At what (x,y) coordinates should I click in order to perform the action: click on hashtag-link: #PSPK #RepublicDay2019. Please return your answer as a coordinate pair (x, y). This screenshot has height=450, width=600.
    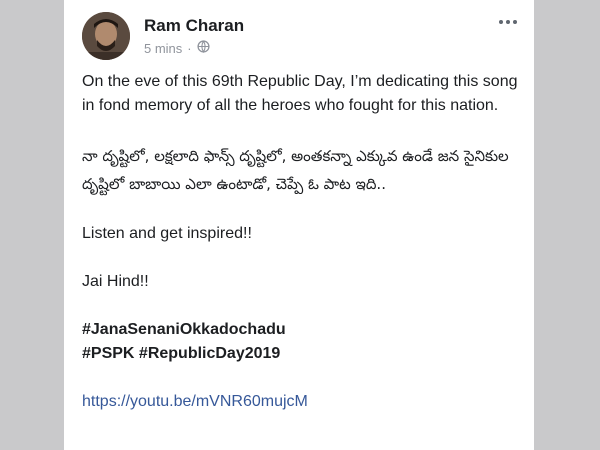
    Looking at the image, I should click on (302, 354).